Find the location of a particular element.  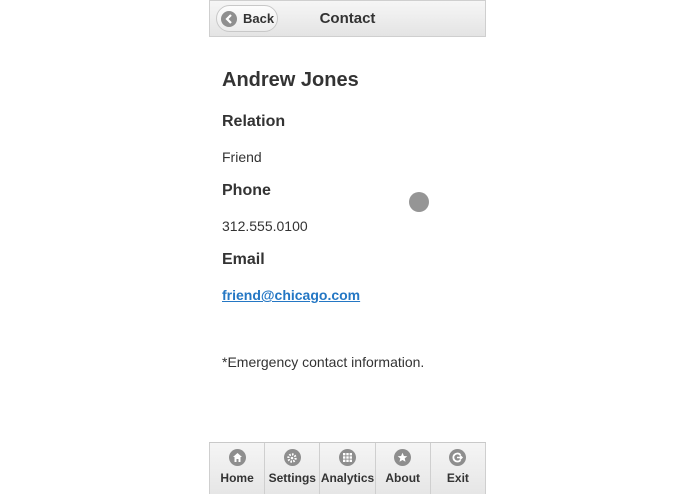

header-bar: Back Contact is located at coordinates (347, 18).